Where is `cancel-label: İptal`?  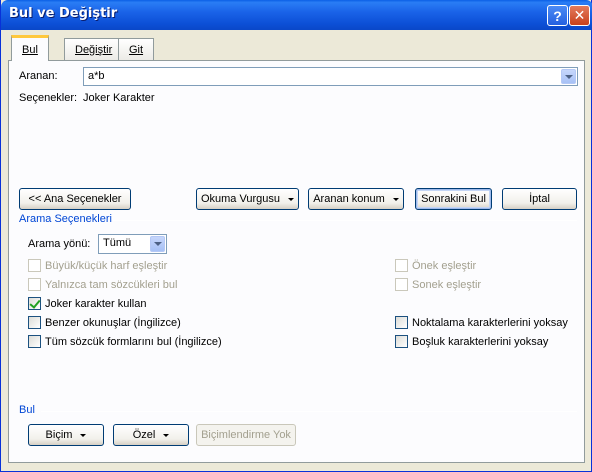 cancel-label: İptal is located at coordinates (539, 199).